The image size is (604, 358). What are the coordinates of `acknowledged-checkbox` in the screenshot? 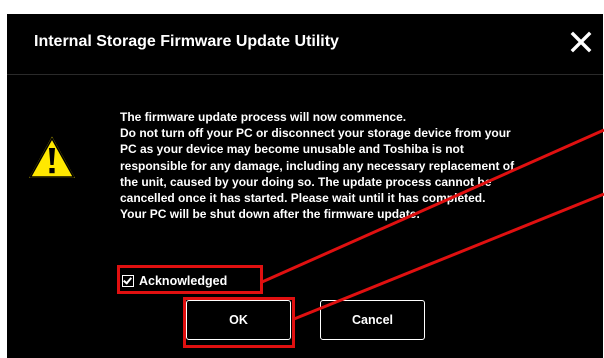 It's located at (128, 281).